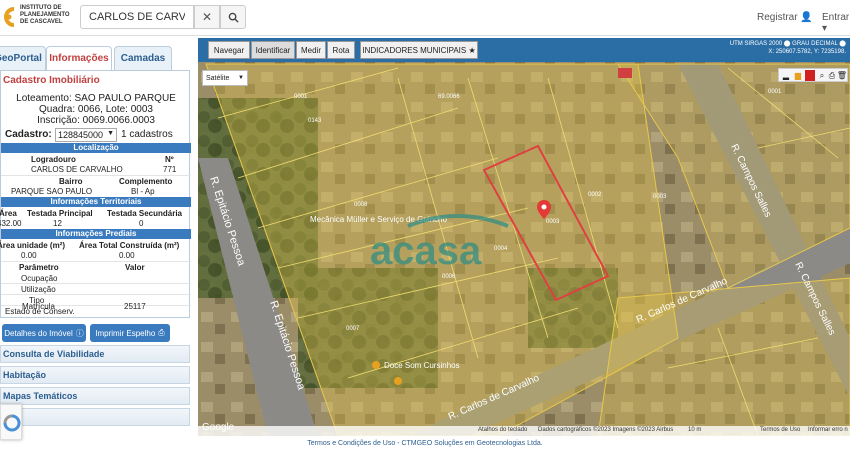 The width and height of the screenshot is (850, 450). What do you see at coordinates (57, 223) in the screenshot?
I see `testada-principal-value: 12` at bounding box center [57, 223].